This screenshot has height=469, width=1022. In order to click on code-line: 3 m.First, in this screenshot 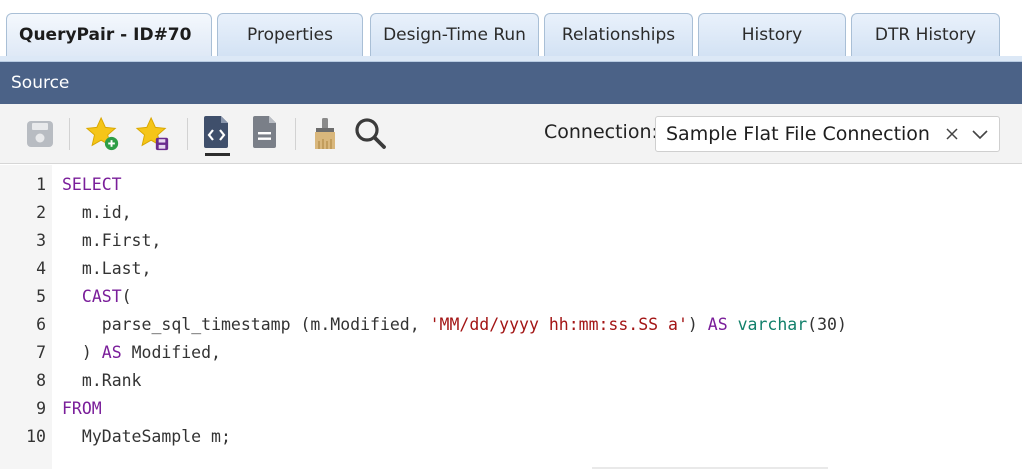, I will do `click(511, 241)`.